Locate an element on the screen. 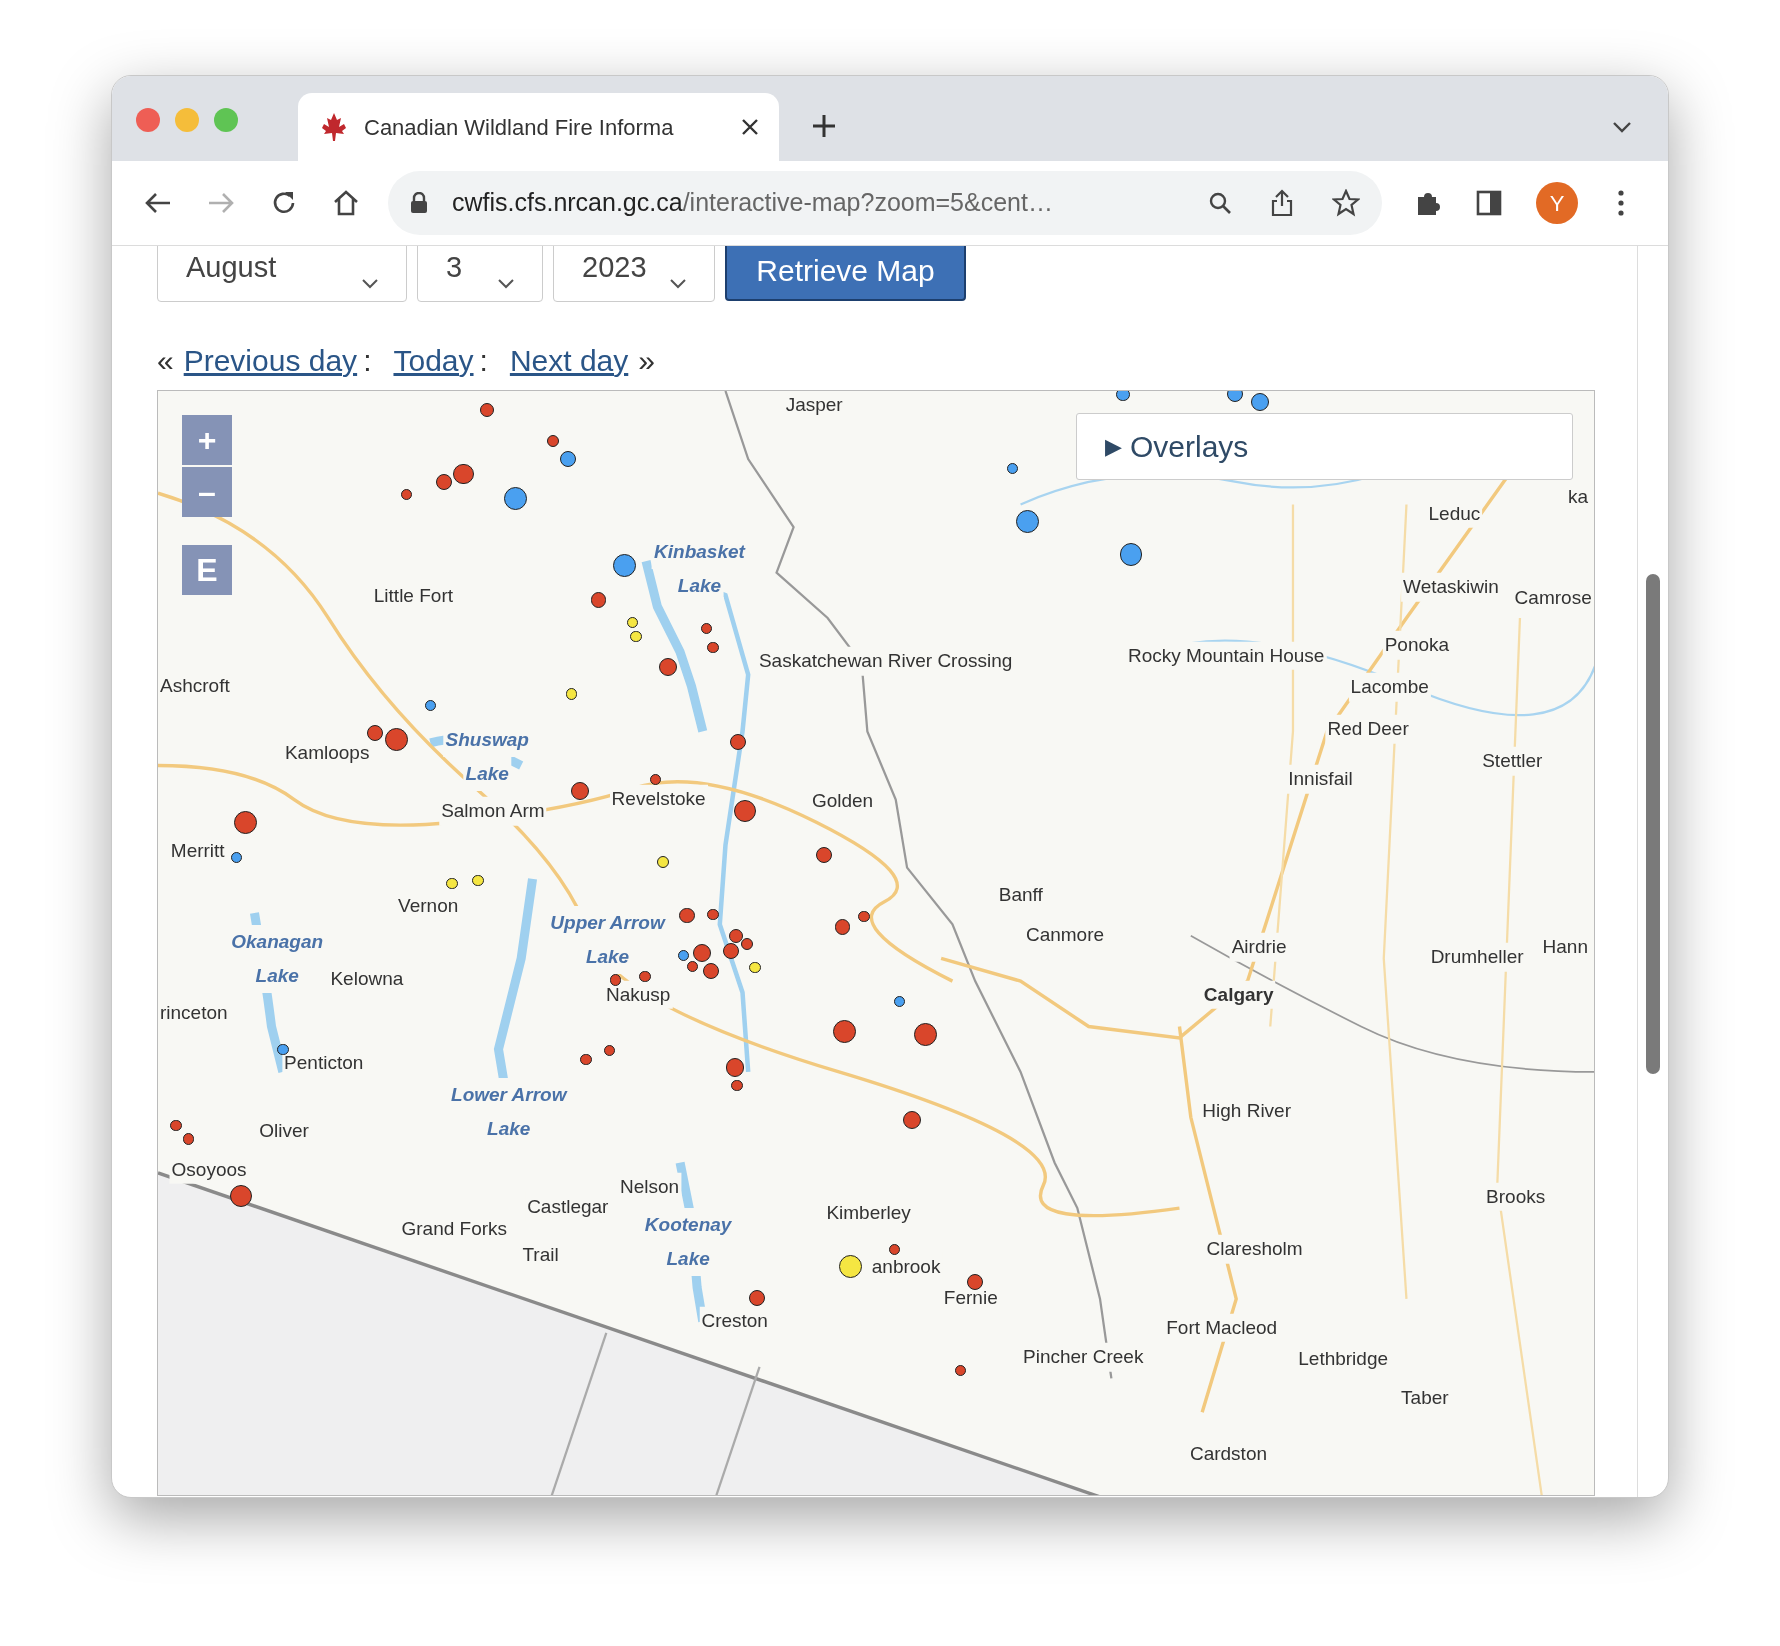 The image size is (1780, 1646). place-label: Red Deer is located at coordinates (1368, 729).